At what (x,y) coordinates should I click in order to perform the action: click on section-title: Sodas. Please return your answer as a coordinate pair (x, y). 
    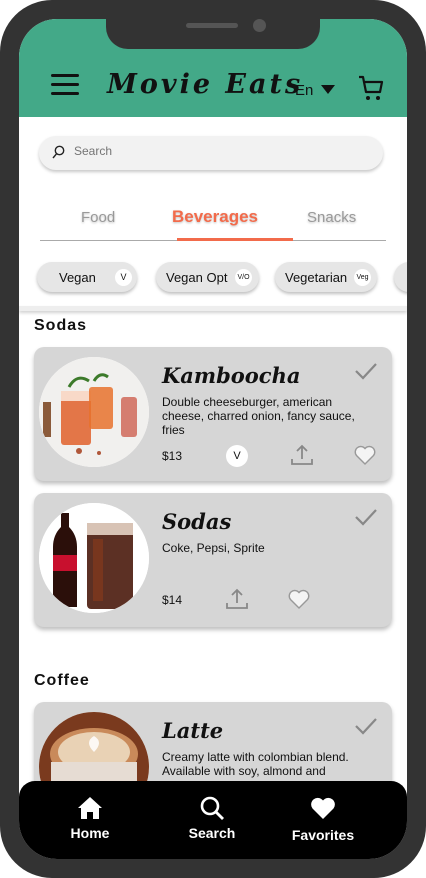
    Looking at the image, I should click on (61, 325).